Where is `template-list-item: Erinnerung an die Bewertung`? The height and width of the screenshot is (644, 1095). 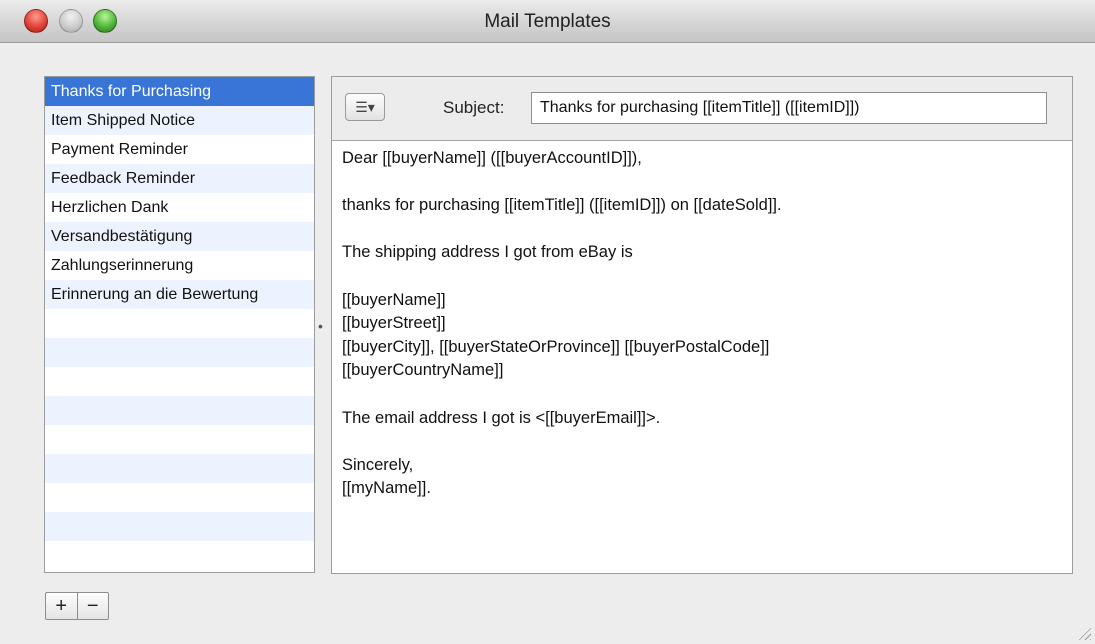
template-list-item: Erinnerung an die Bewertung is located at coordinates (179, 294).